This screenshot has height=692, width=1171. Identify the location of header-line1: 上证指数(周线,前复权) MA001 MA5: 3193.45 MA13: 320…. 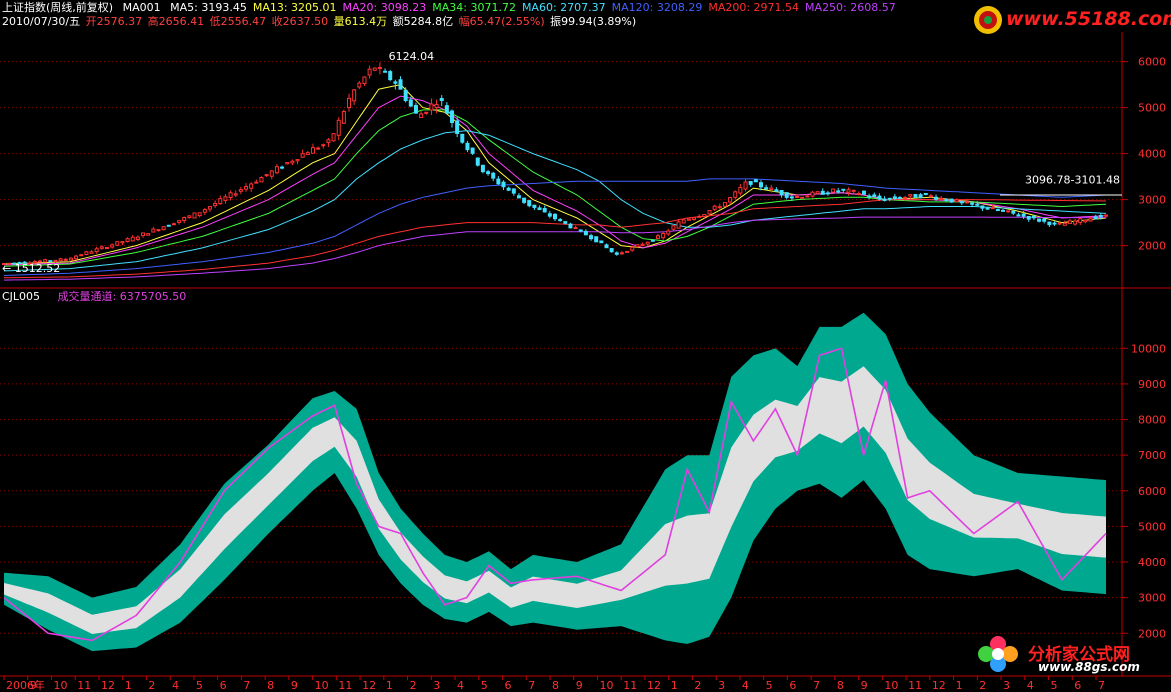
(455, 8).